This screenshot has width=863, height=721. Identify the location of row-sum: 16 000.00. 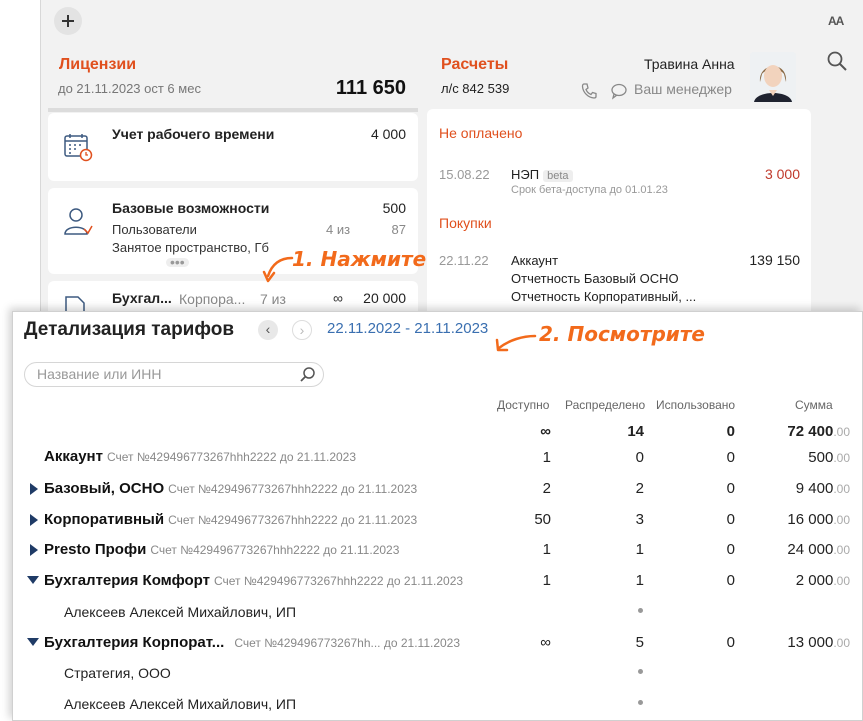
(818, 519).